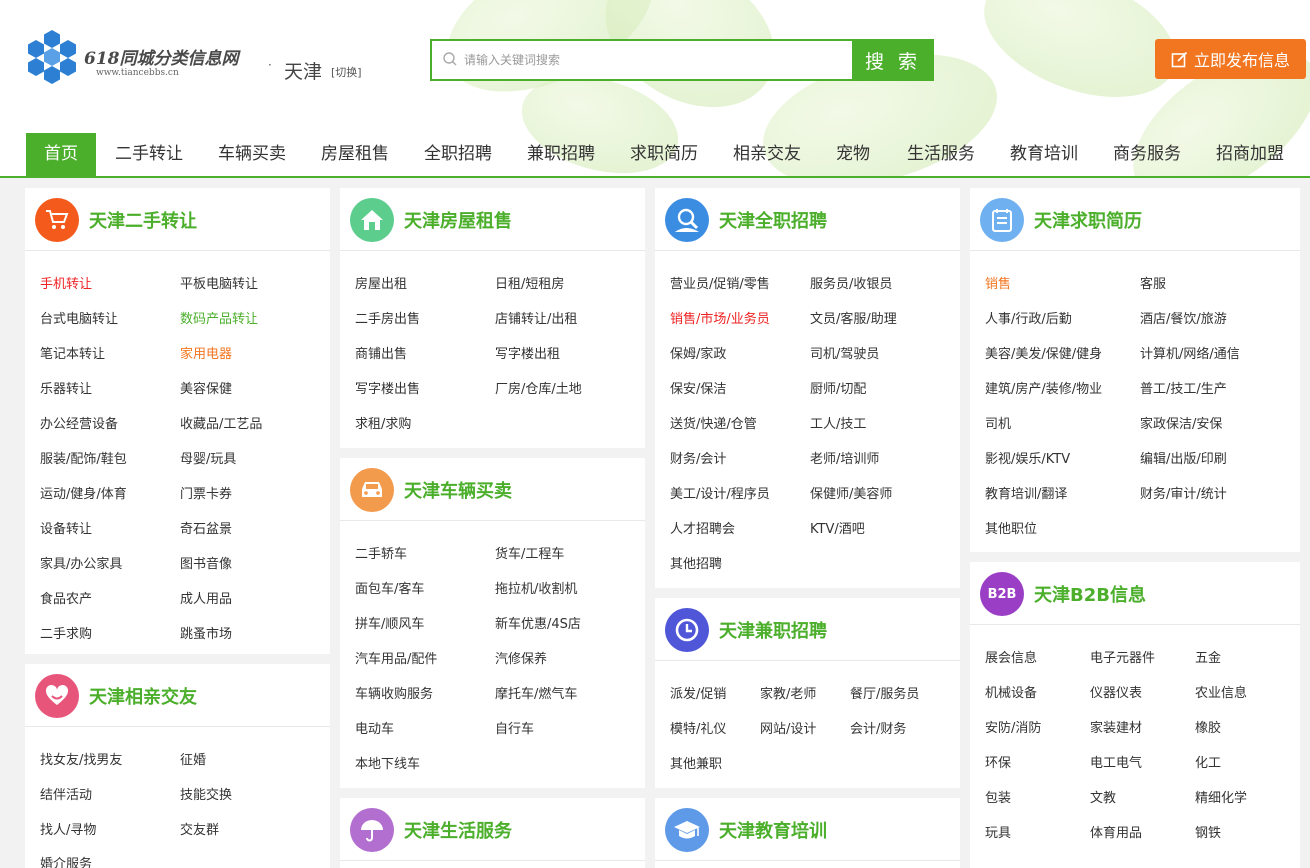  Describe the element at coordinates (83, 492) in the screenshot. I see `category-link: 运动/健身/体育` at that location.